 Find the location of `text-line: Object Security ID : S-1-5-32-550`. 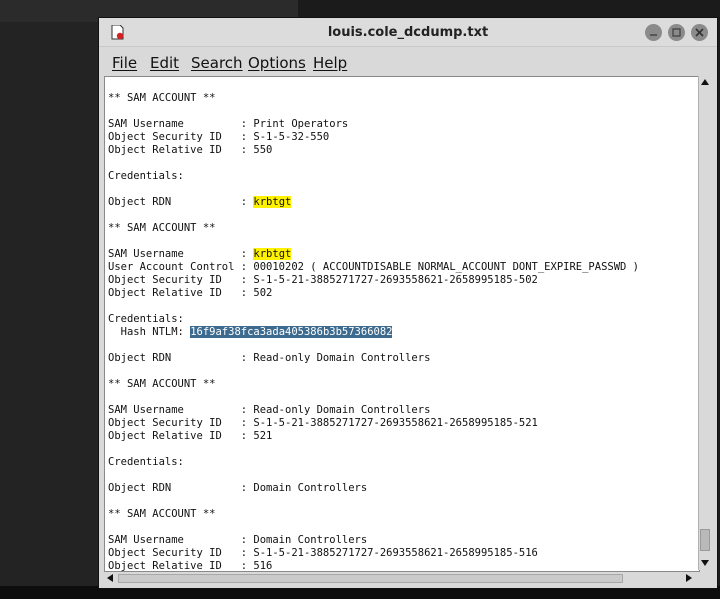

text-line: Object Security ID : S-1-5-32-550 is located at coordinates (219, 137).